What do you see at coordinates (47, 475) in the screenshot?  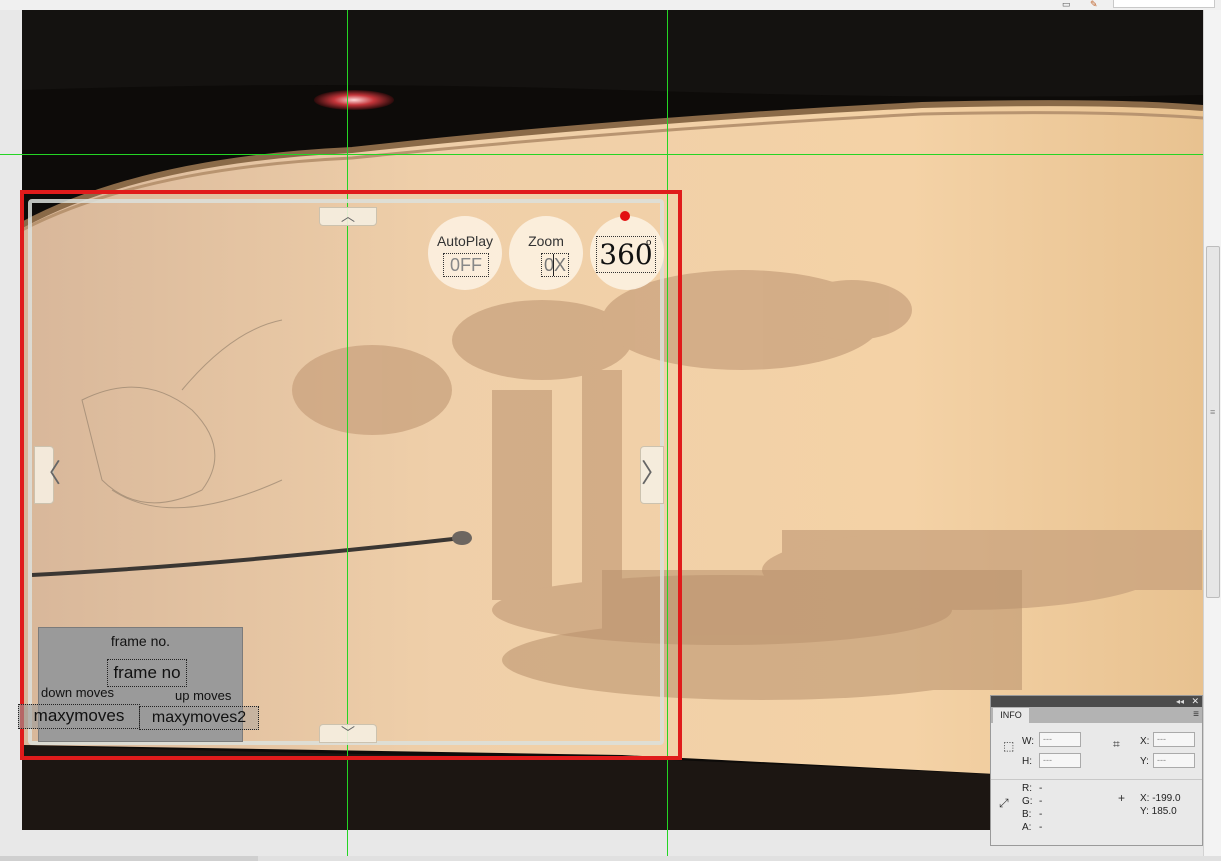 I see `nav-left-button: 〈` at bounding box center [47, 475].